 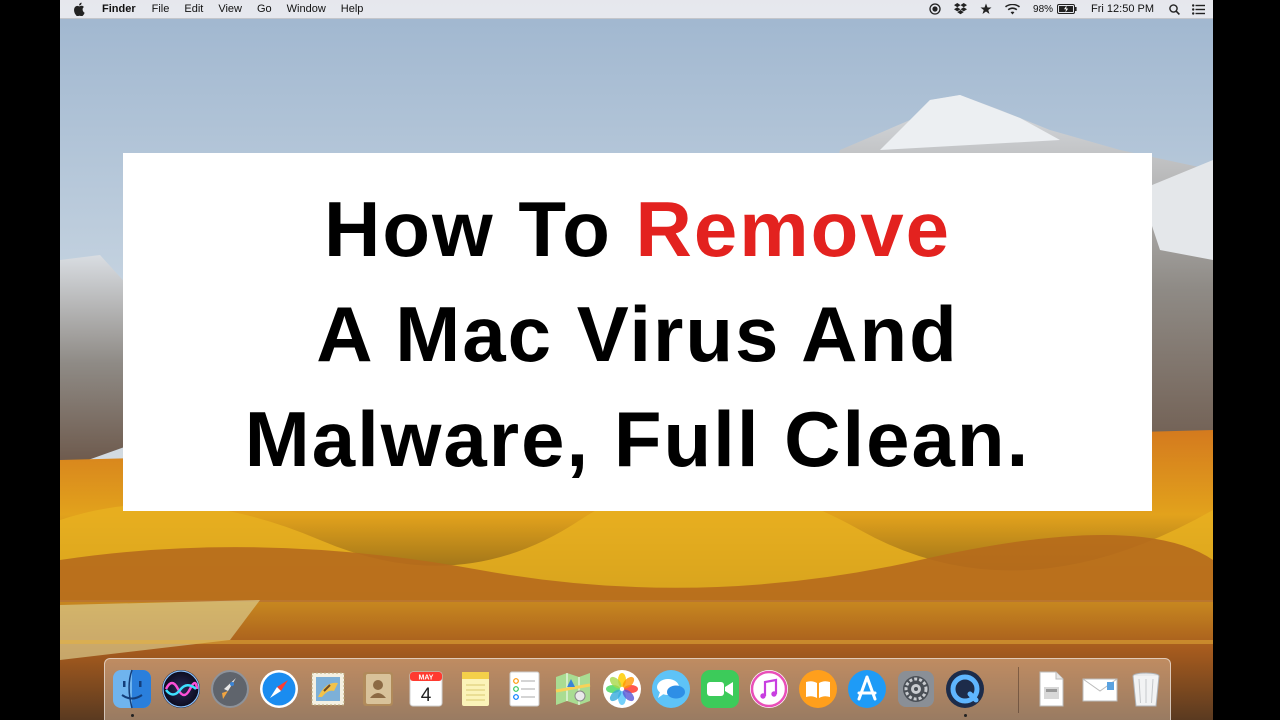 I want to click on notification-center-icon, so click(x=1198, y=9).